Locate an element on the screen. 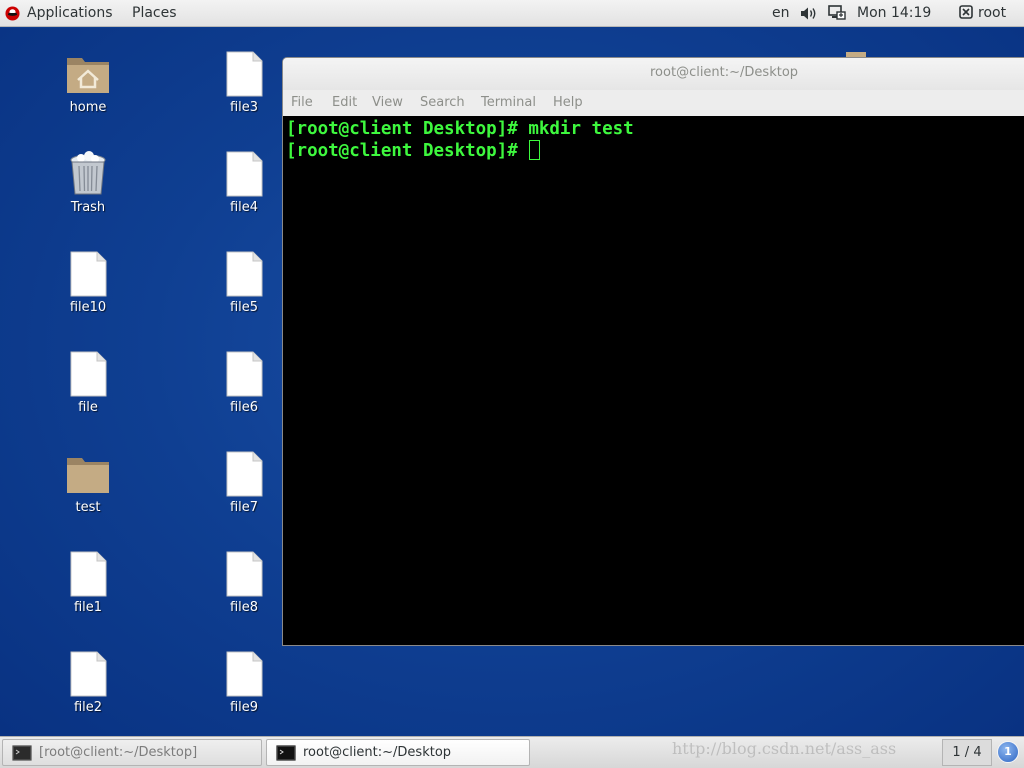  desktop-icon-label: file3 is located at coordinates (244, 107).